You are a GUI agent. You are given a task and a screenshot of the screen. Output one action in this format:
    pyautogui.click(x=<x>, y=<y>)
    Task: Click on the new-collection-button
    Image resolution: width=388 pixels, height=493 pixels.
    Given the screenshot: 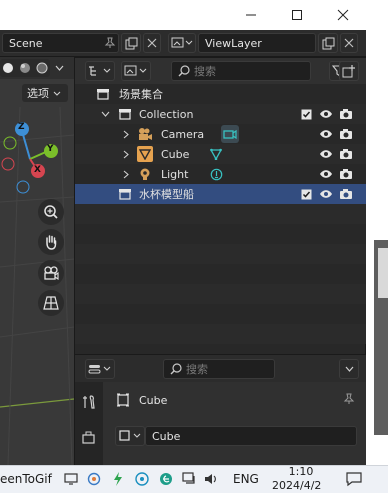 What is the action you would take?
    pyautogui.click(x=349, y=71)
    